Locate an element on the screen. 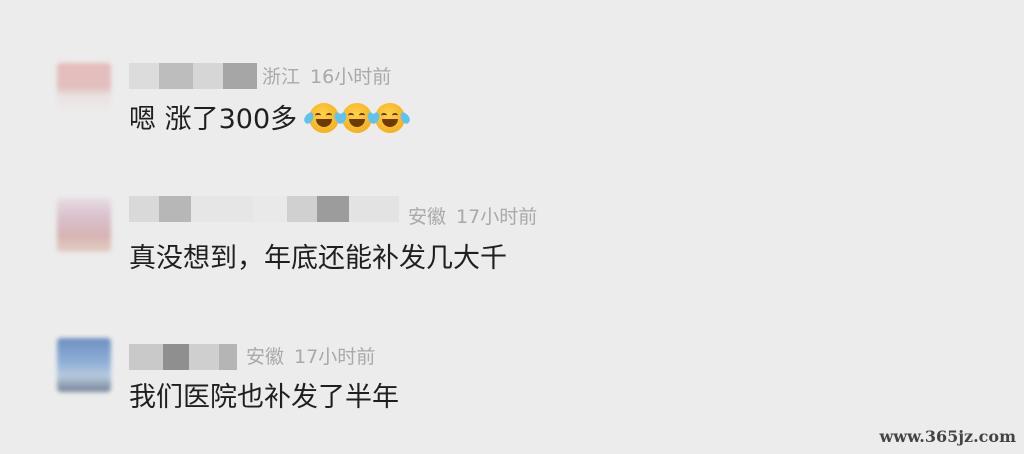 The width and height of the screenshot is (1024, 454). comment-time: 16小时前 is located at coordinates (351, 77).